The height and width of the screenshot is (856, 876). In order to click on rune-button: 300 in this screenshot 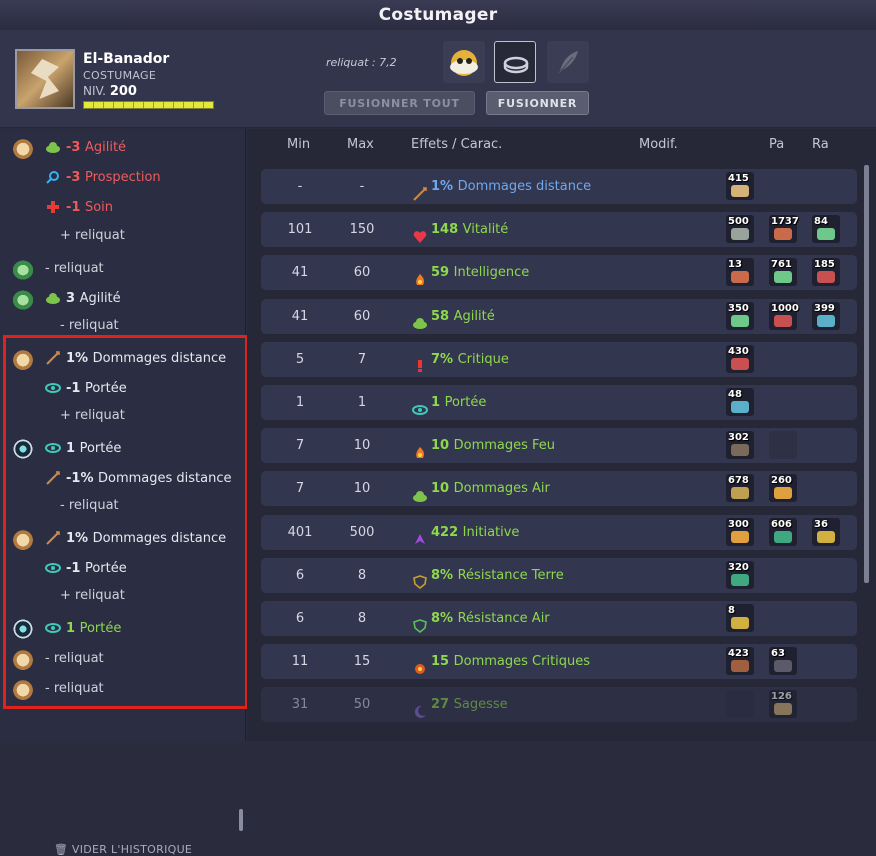, I will do `click(740, 531)`.